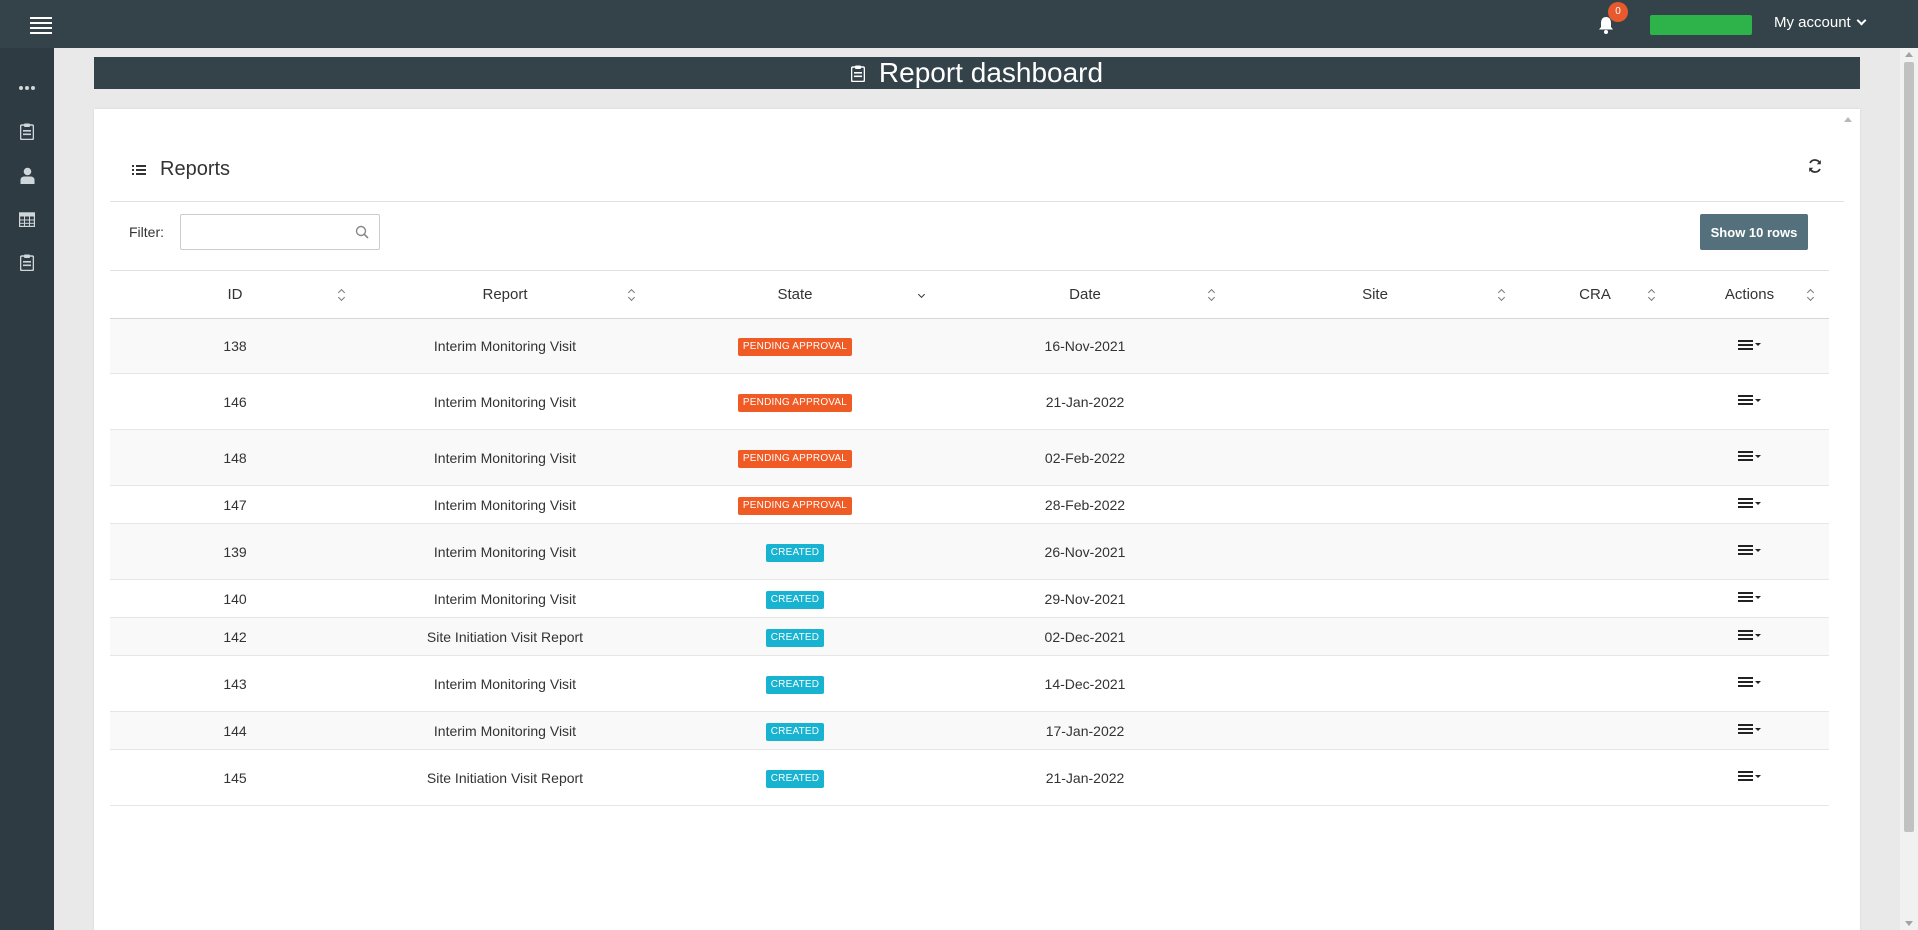 Image resolution: width=1918 pixels, height=930 pixels. Describe the element at coordinates (235, 636) in the screenshot. I see `cell-id: 142` at that location.